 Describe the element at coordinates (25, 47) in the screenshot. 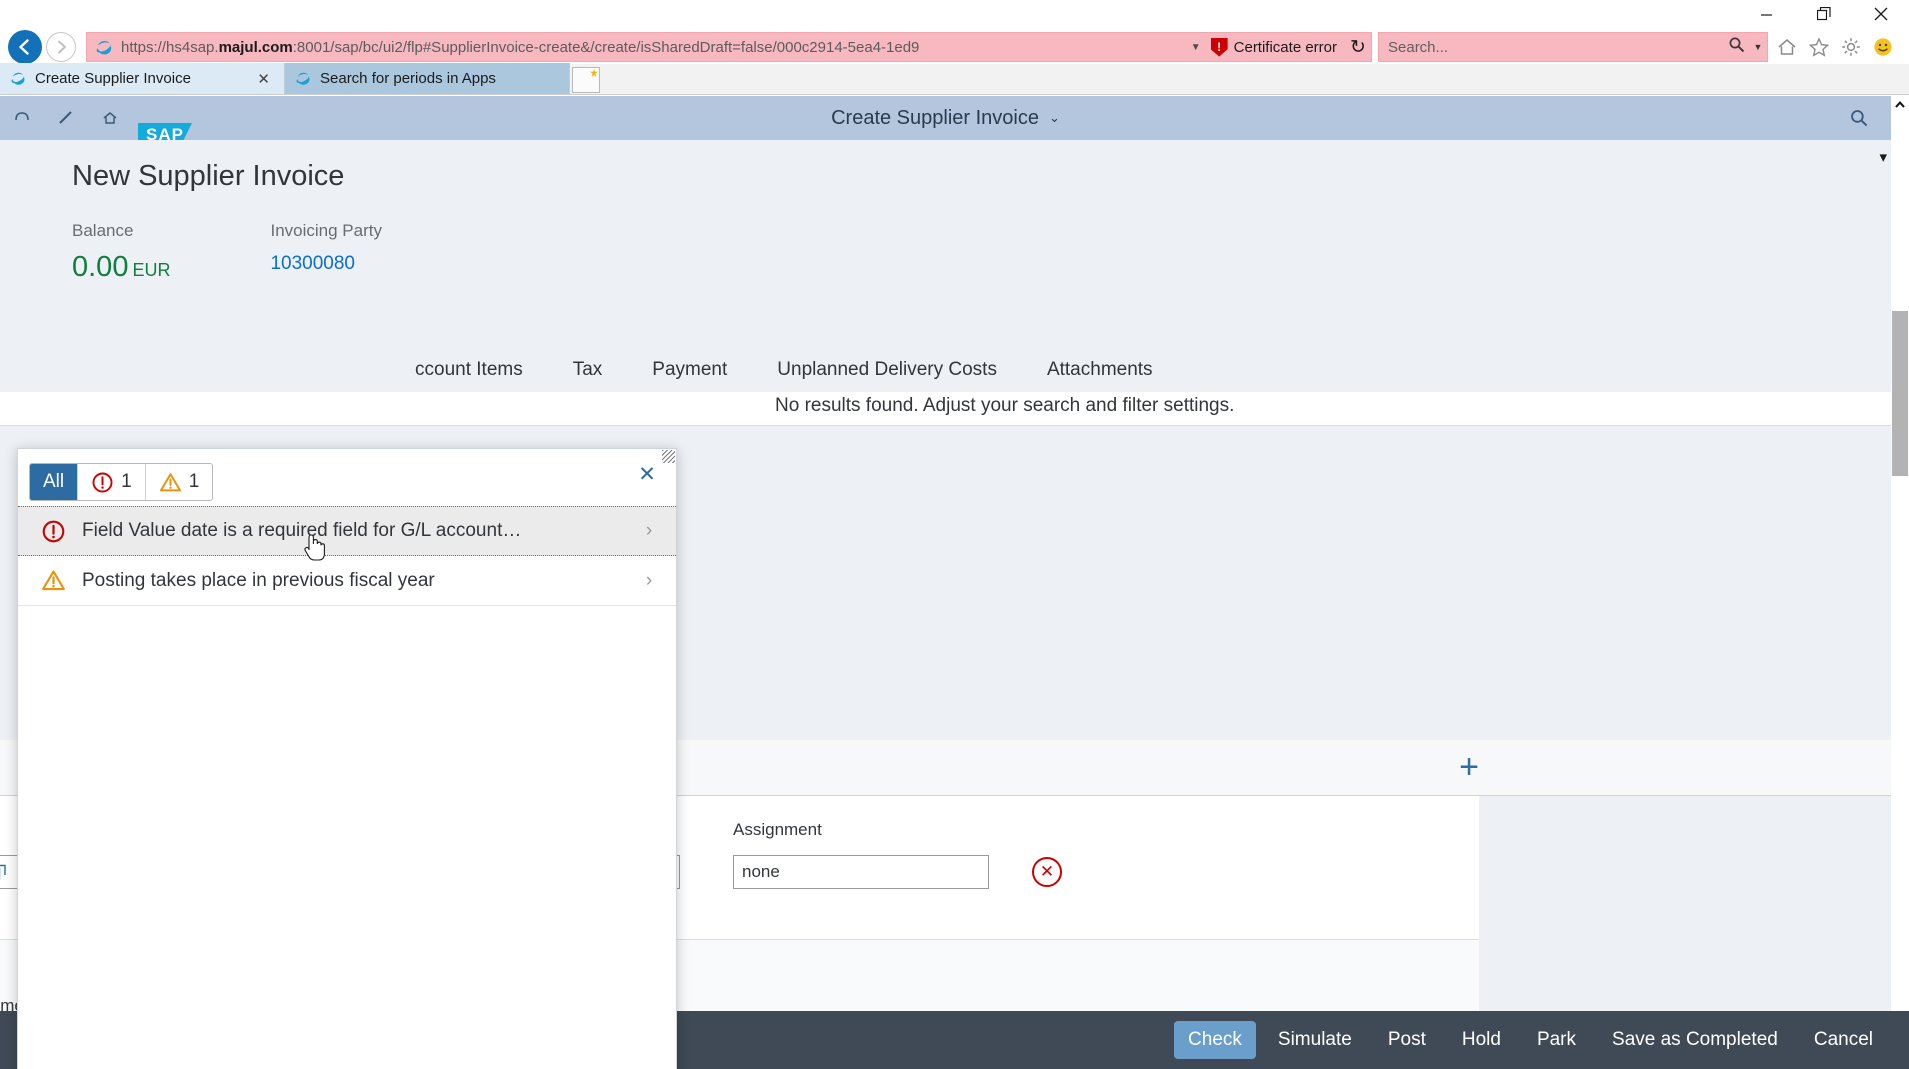

I see `back-button` at that location.